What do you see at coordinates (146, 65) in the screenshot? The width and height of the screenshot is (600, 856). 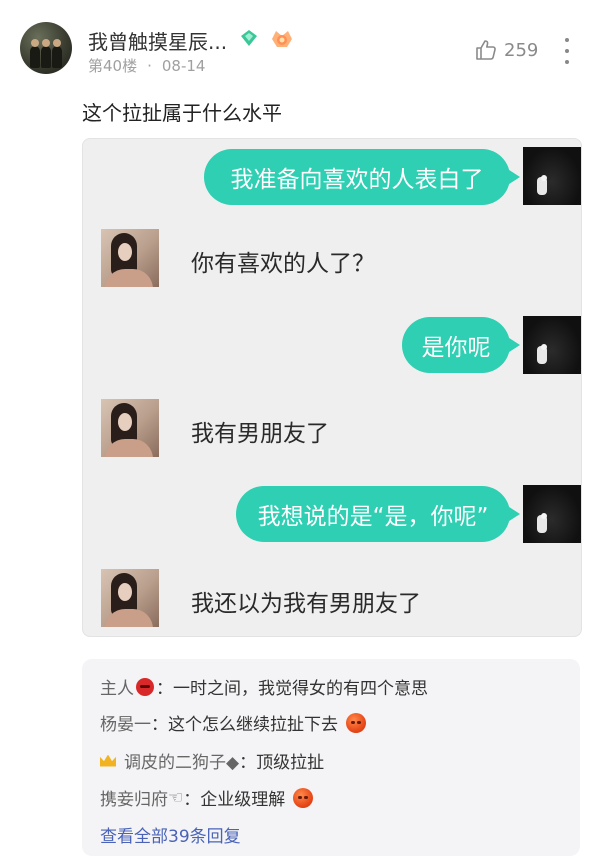 I see `post-meta: 第40楼 · 08-14` at bounding box center [146, 65].